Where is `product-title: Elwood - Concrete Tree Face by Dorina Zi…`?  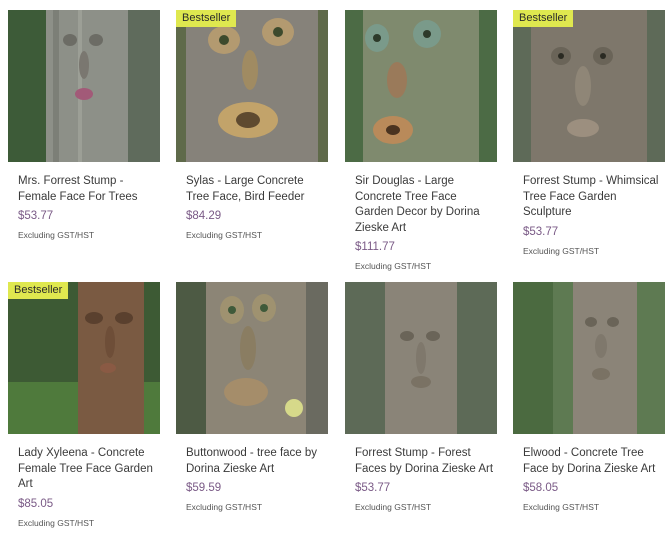
product-title: Elwood - Concrete Tree Face by Dorina Zi… is located at coordinates (589, 461).